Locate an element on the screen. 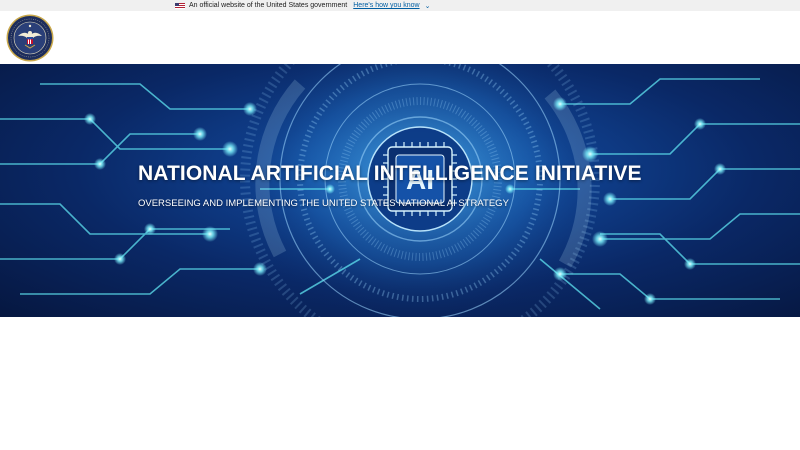  home-logo-link is located at coordinates (30, 38).